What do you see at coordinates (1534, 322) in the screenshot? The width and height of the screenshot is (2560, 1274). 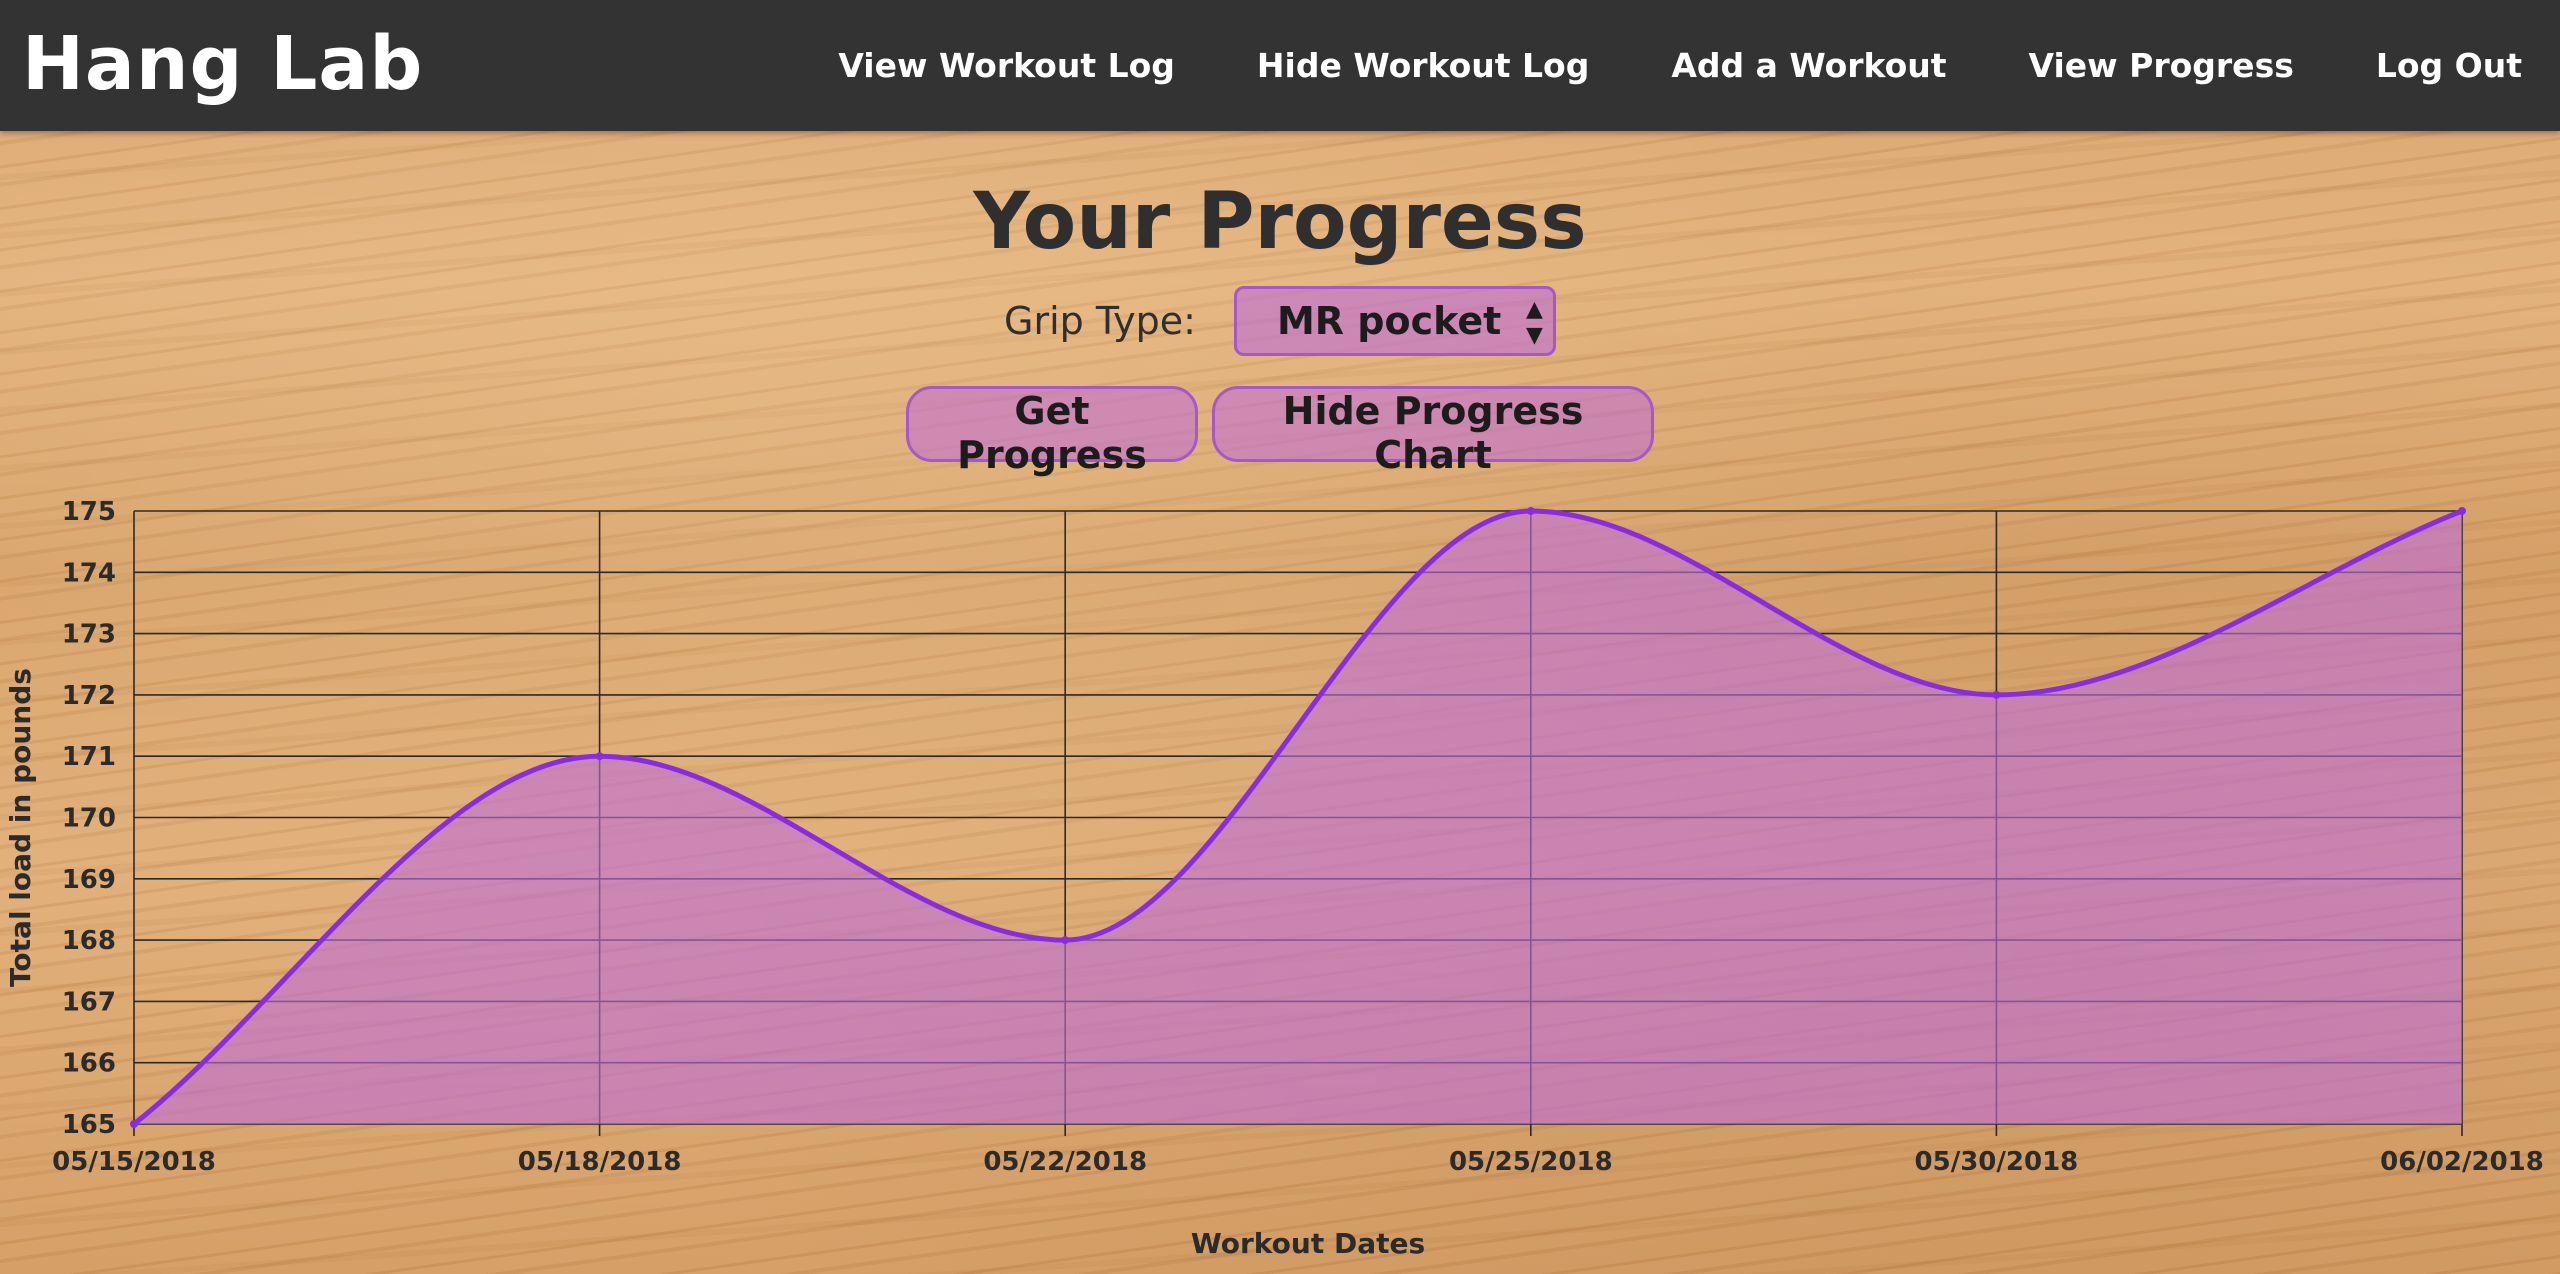 I see `updown-arrows-icon: ▲ ▼` at bounding box center [1534, 322].